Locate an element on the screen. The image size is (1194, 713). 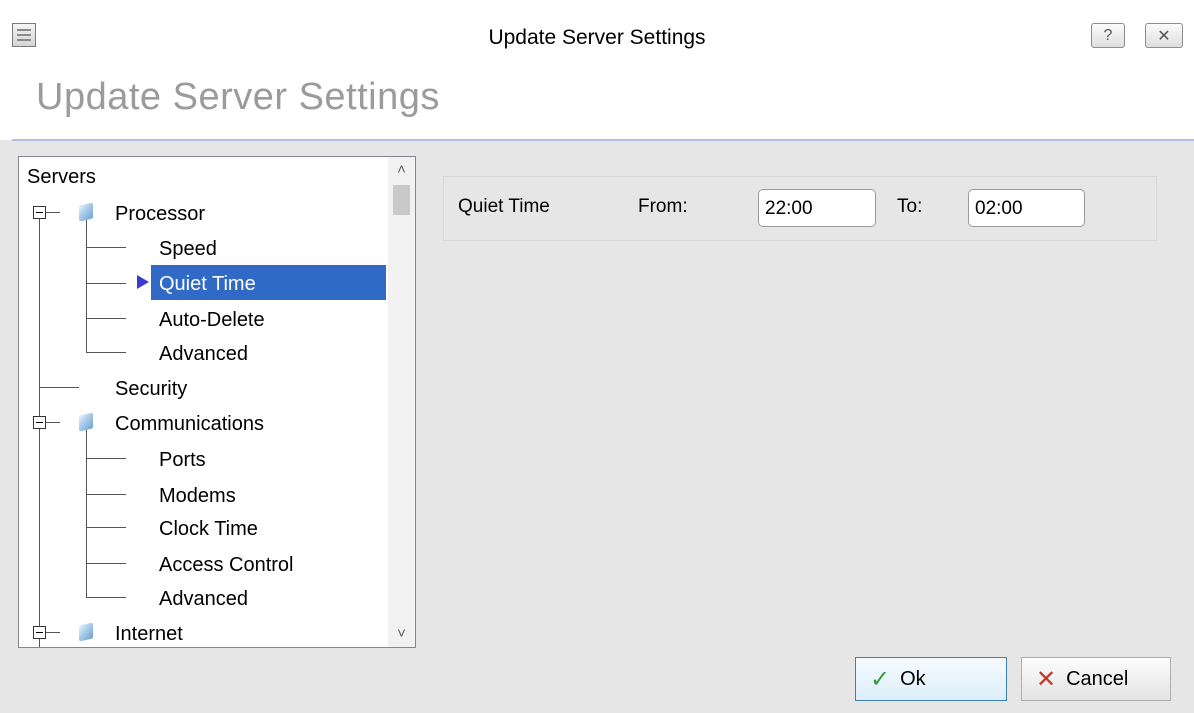
ok-button: ✓ Ok is located at coordinates (931, 679).